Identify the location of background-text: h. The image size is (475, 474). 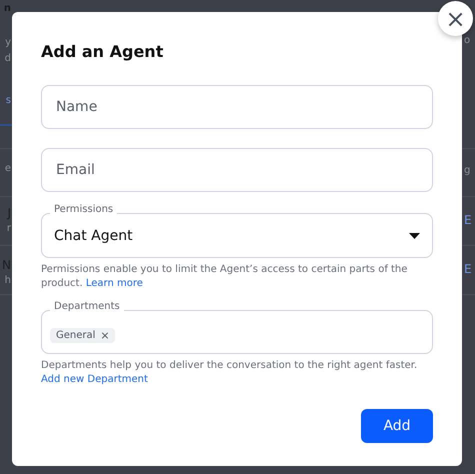
(7, 281).